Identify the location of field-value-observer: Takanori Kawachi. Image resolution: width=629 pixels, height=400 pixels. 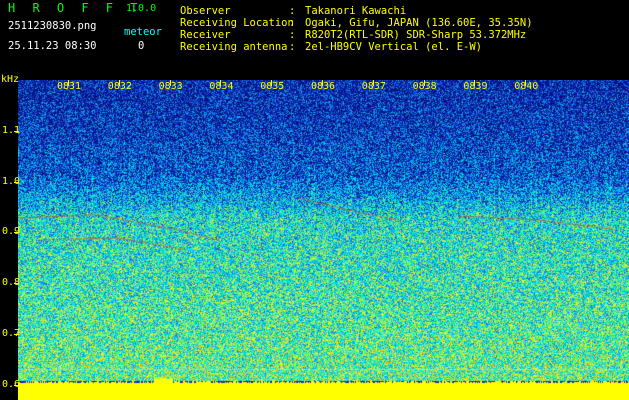
(356, 11).